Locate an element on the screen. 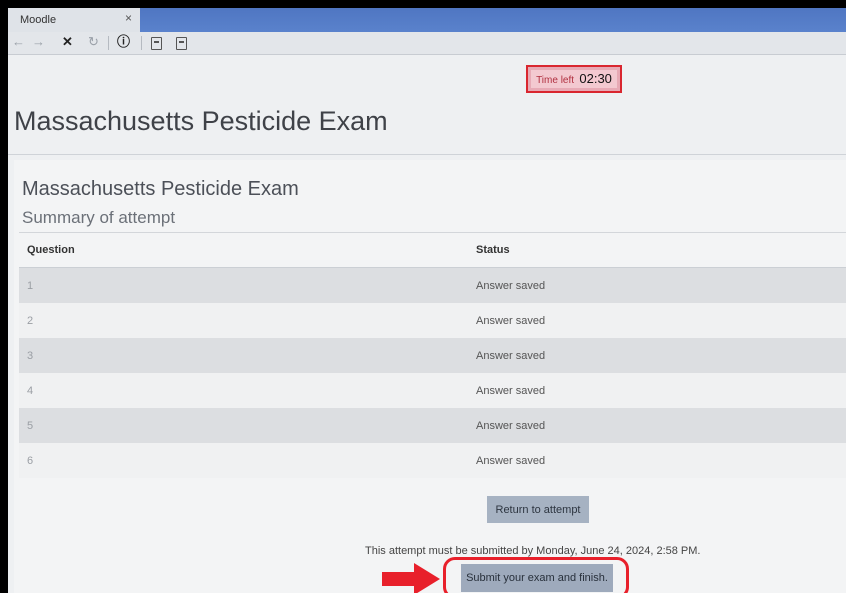 The width and height of the screenshot is (846, 593). forward-icon: → is located at coordinates (38, 42).